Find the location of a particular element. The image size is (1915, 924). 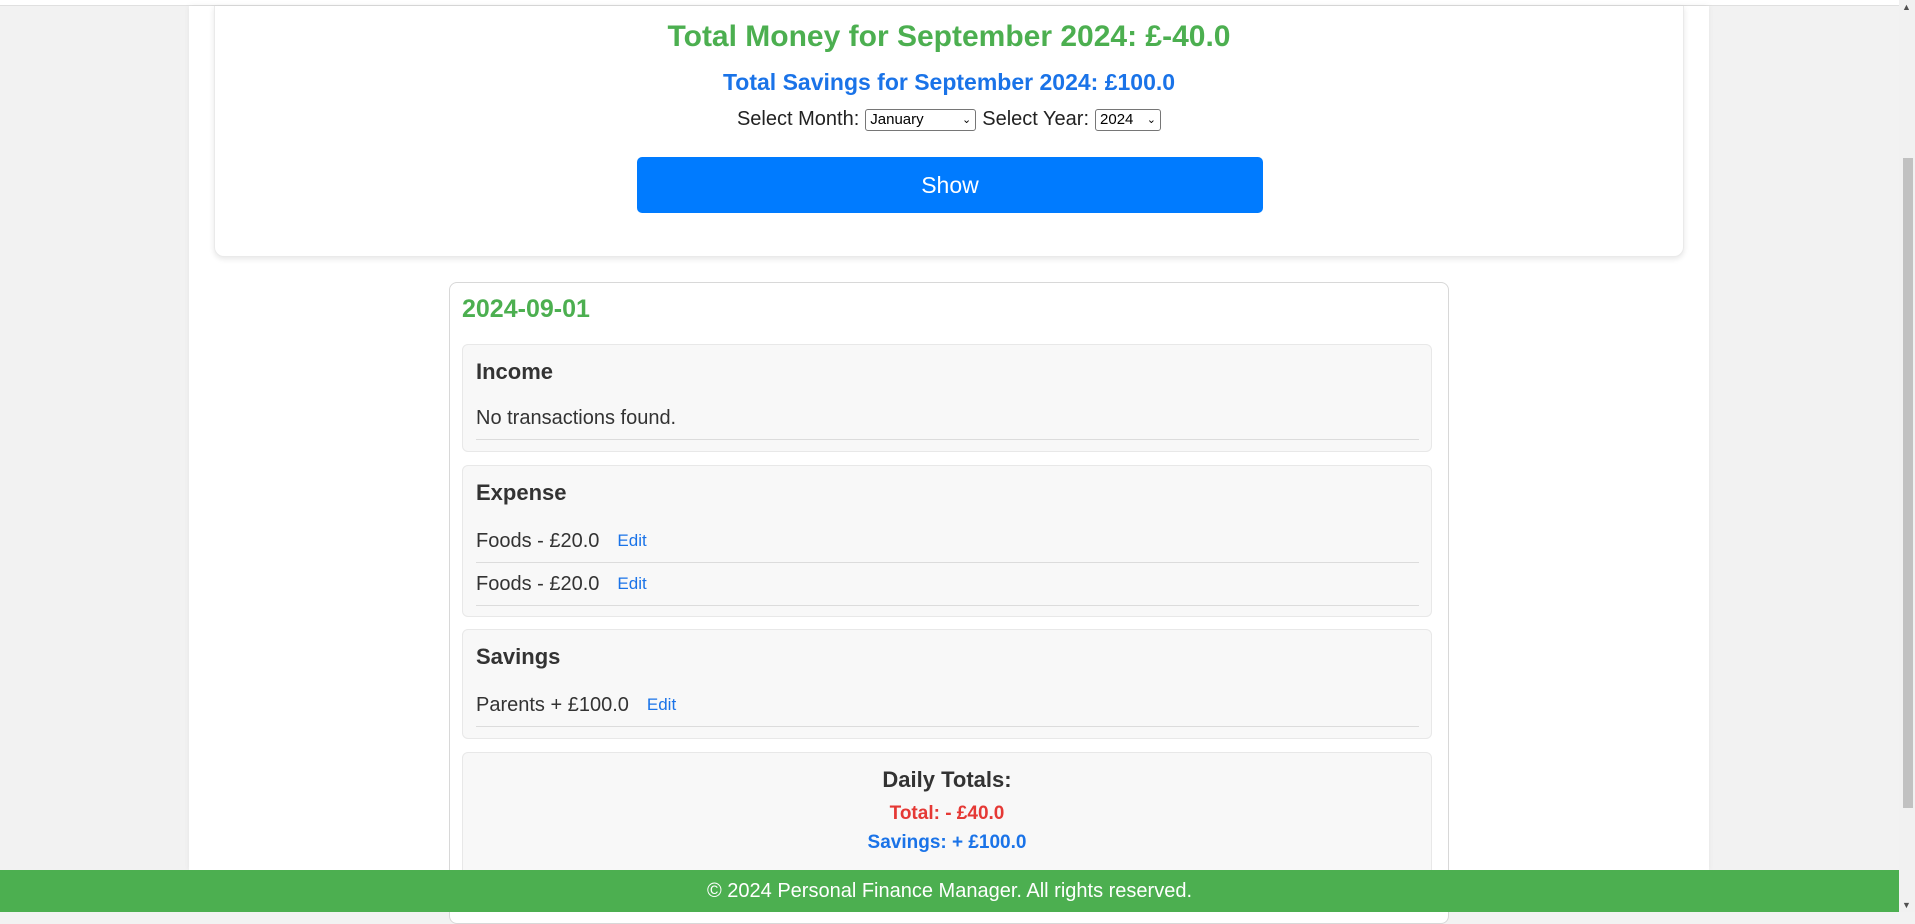

savings-item-text: Parents + £100.0 is located at coordinates (552, 704).